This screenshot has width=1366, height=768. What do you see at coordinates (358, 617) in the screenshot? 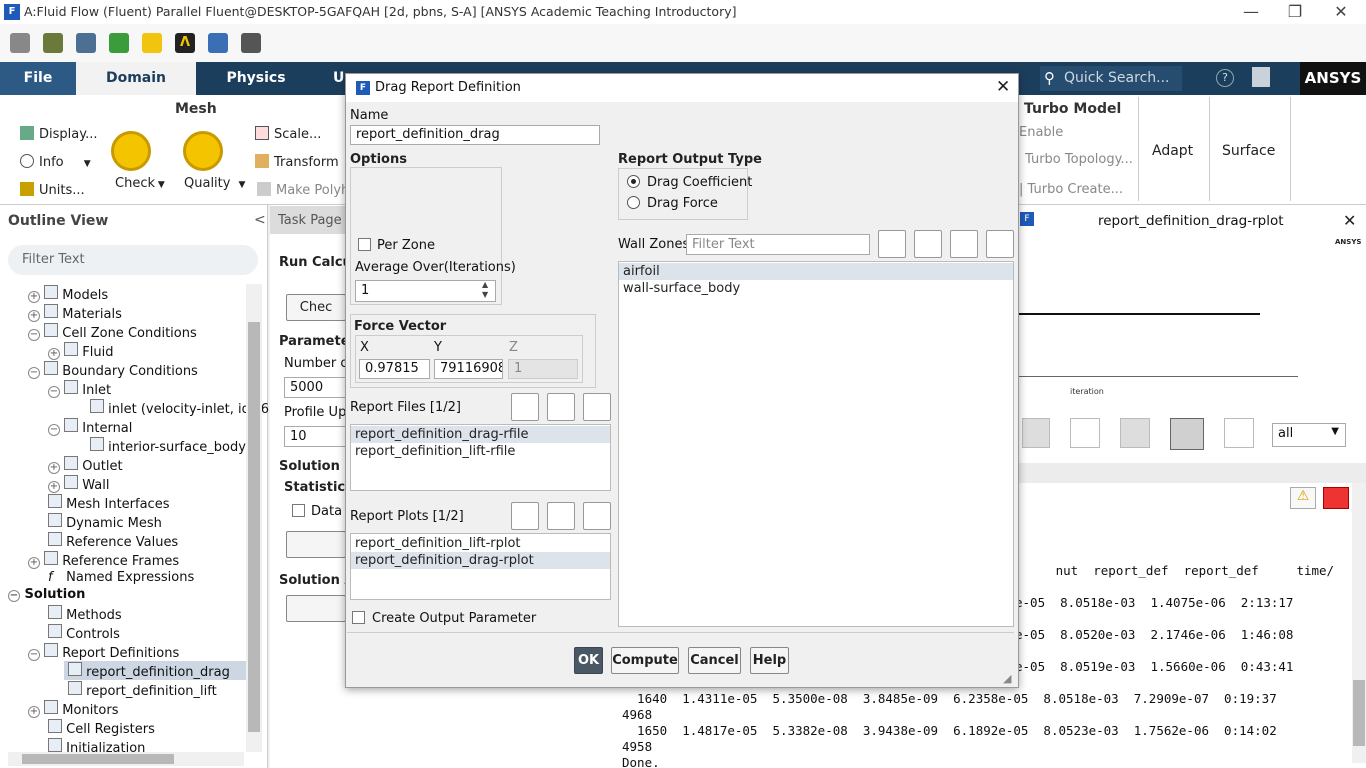
I see `create-output-parameter-checkbox` at bounding box center [358, 617].